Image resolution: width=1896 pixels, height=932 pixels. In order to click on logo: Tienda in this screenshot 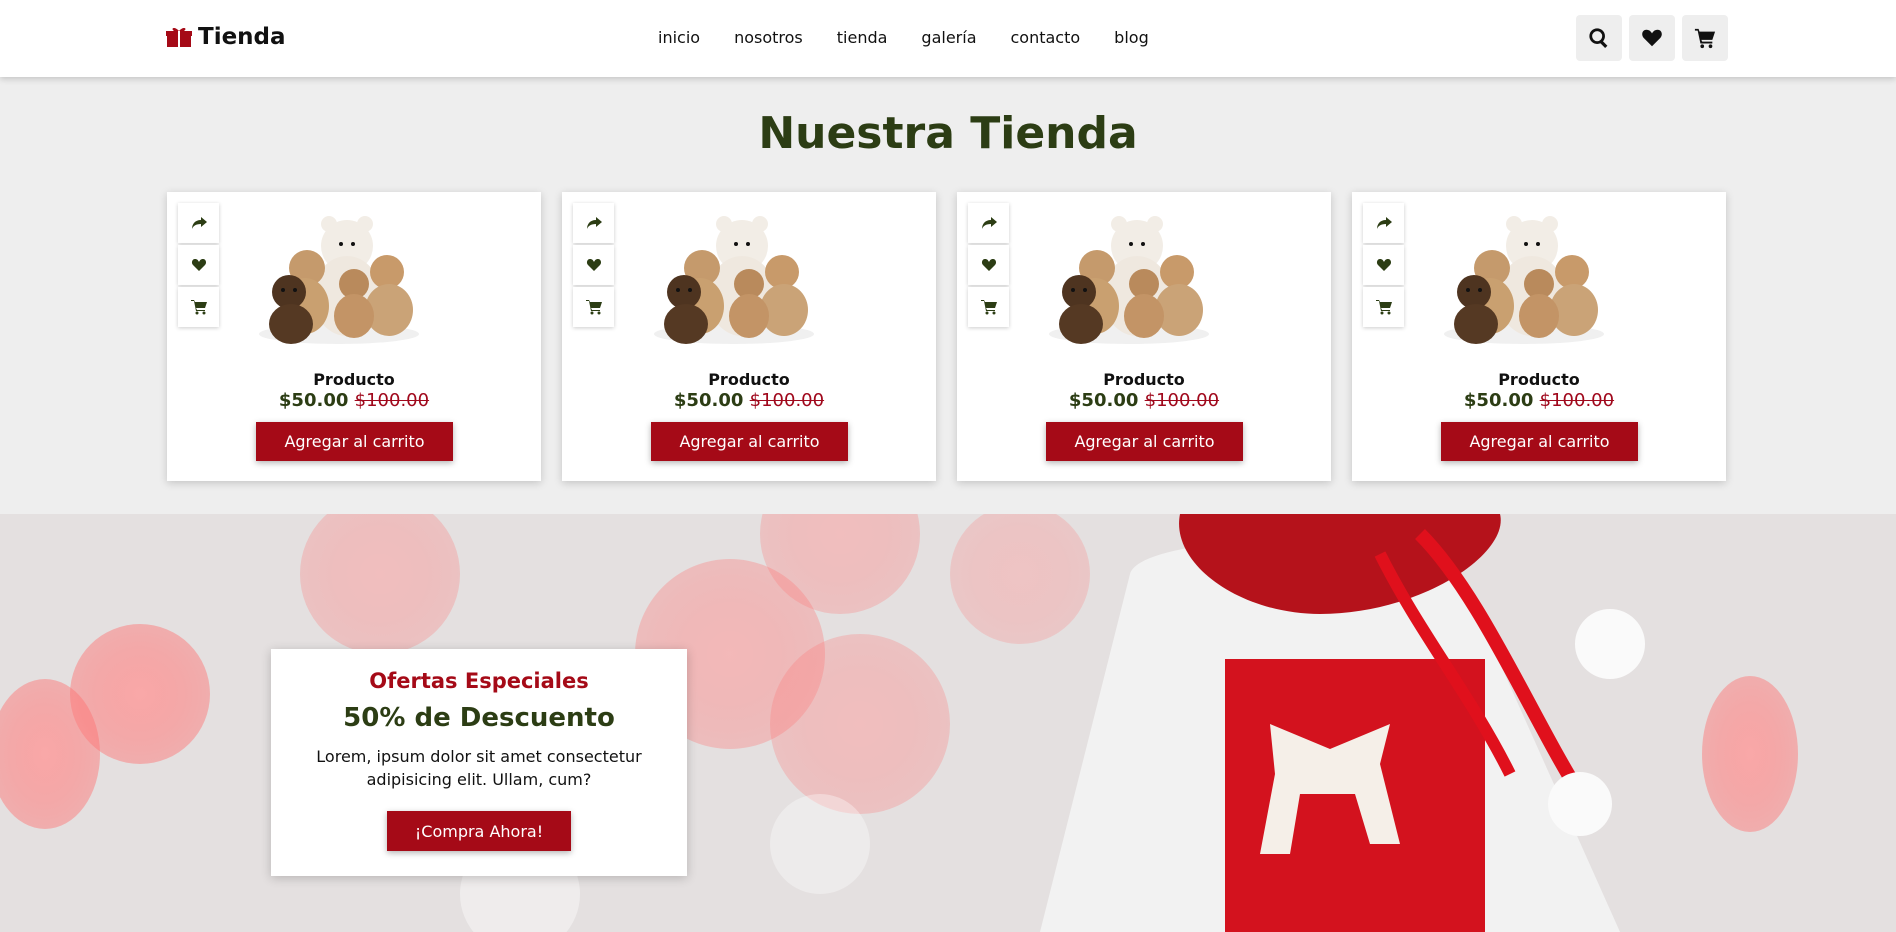, I will do `click(226, 37)`.